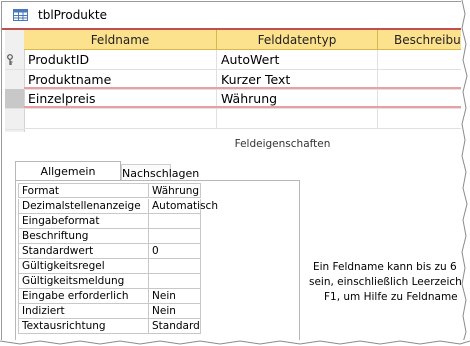 The image size is (470, 346). I want to click on field-name-cell: Produktname, so click(120, 80).